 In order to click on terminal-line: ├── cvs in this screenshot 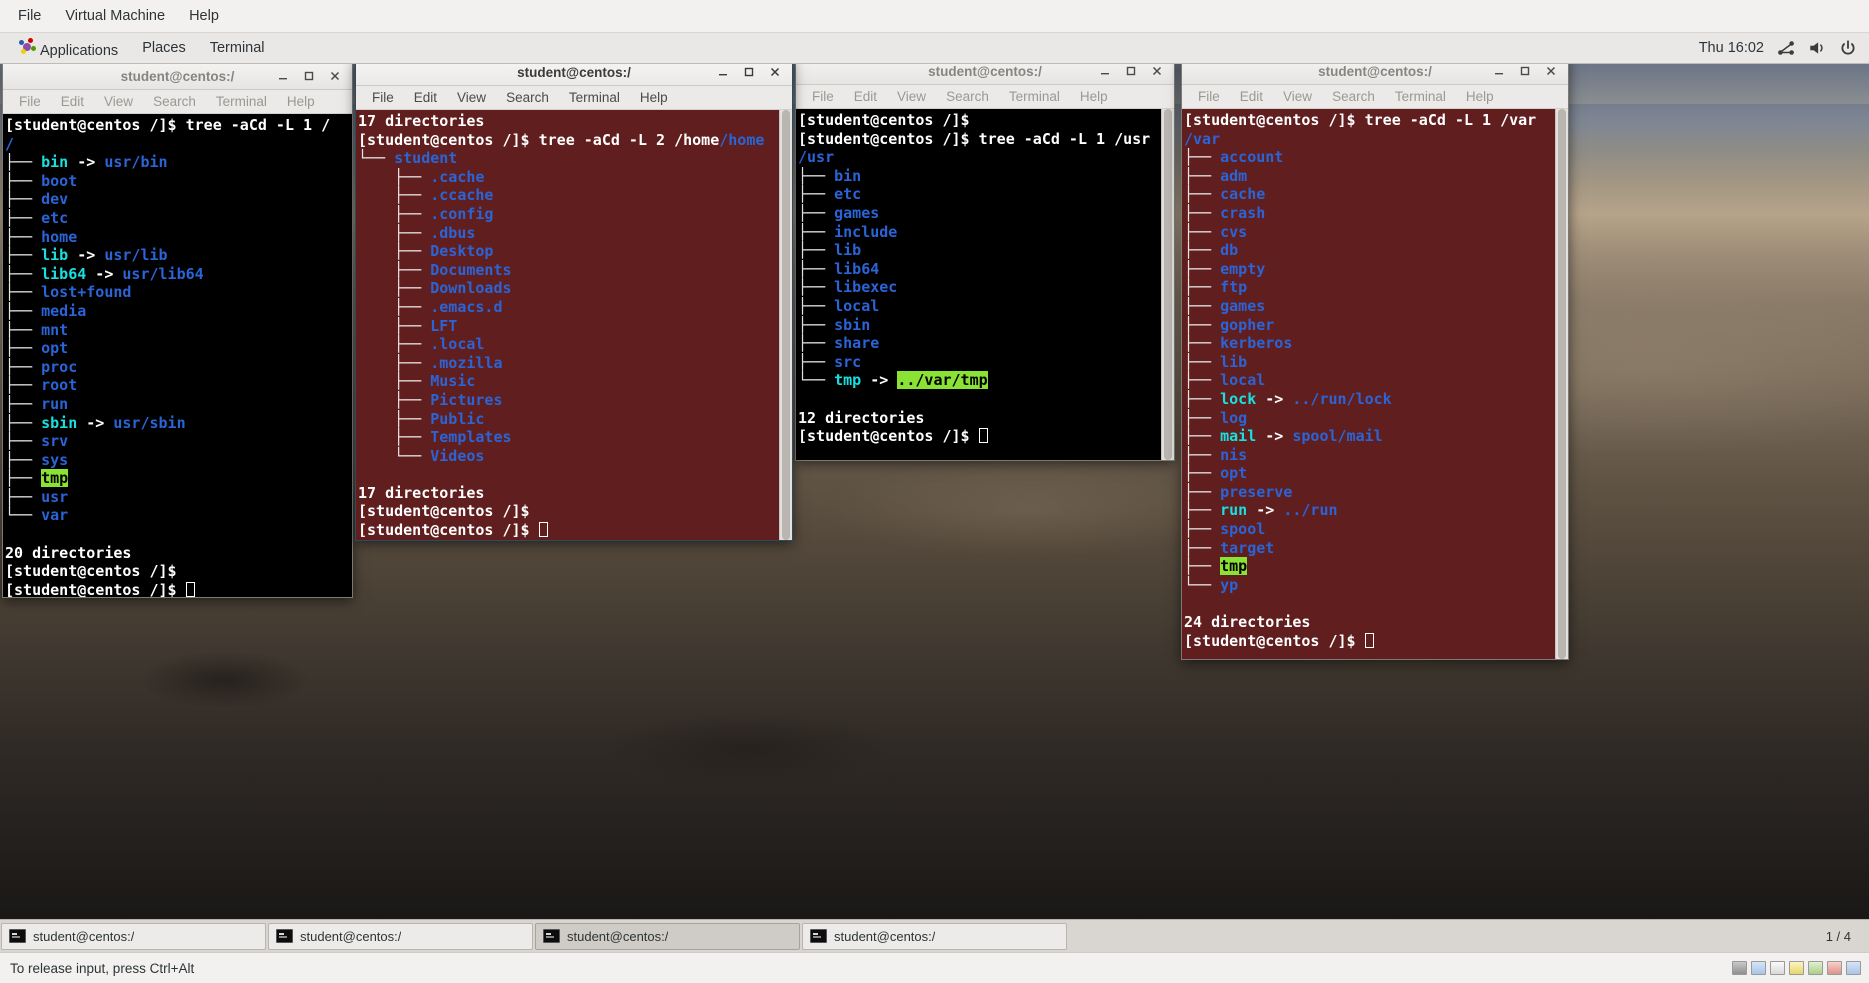, I will do `click(1376, 232)`.